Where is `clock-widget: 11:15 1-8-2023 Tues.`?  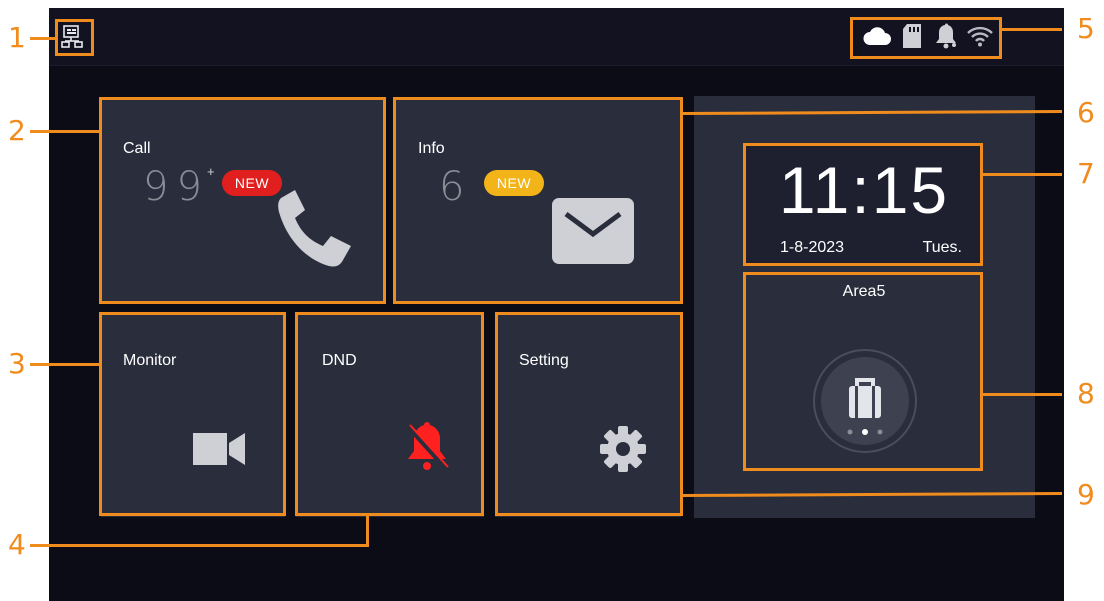
clock-widget: 11:15 1-8-2023 Tues. is located at coordinates (864, 205).